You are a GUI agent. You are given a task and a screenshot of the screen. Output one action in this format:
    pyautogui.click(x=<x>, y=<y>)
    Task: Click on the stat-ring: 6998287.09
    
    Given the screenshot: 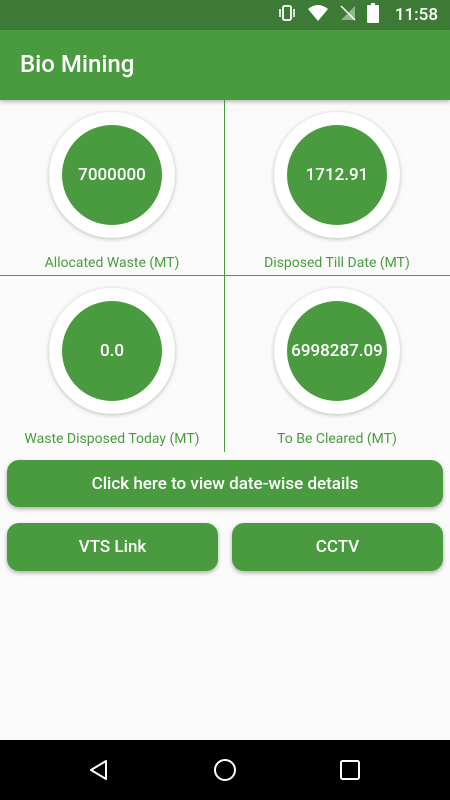 What is the action you would take?
    pyautogui.click(x=337, y=351)
    